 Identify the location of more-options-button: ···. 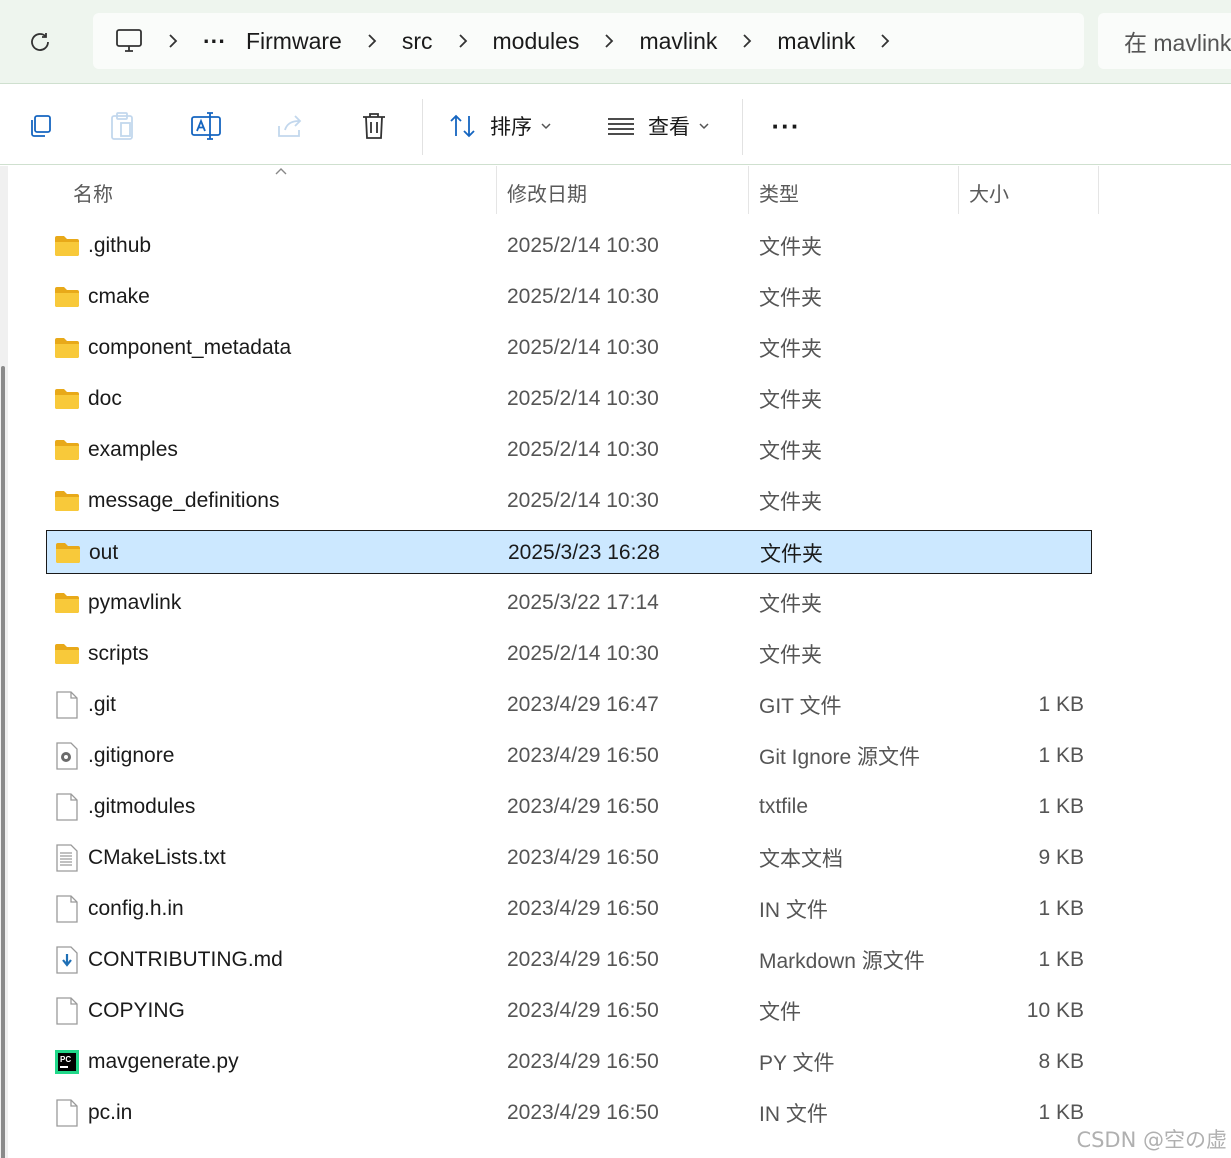
(786, 126).